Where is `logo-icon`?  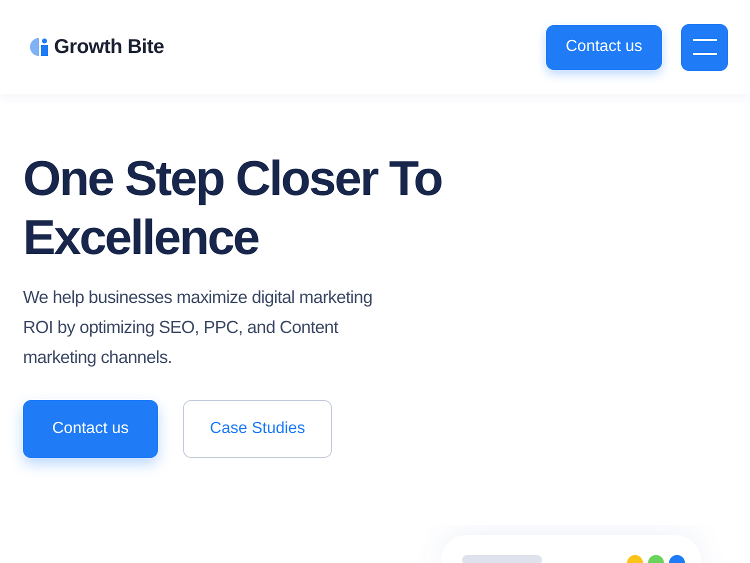 logo-icon is located at coordinates (40, 47).